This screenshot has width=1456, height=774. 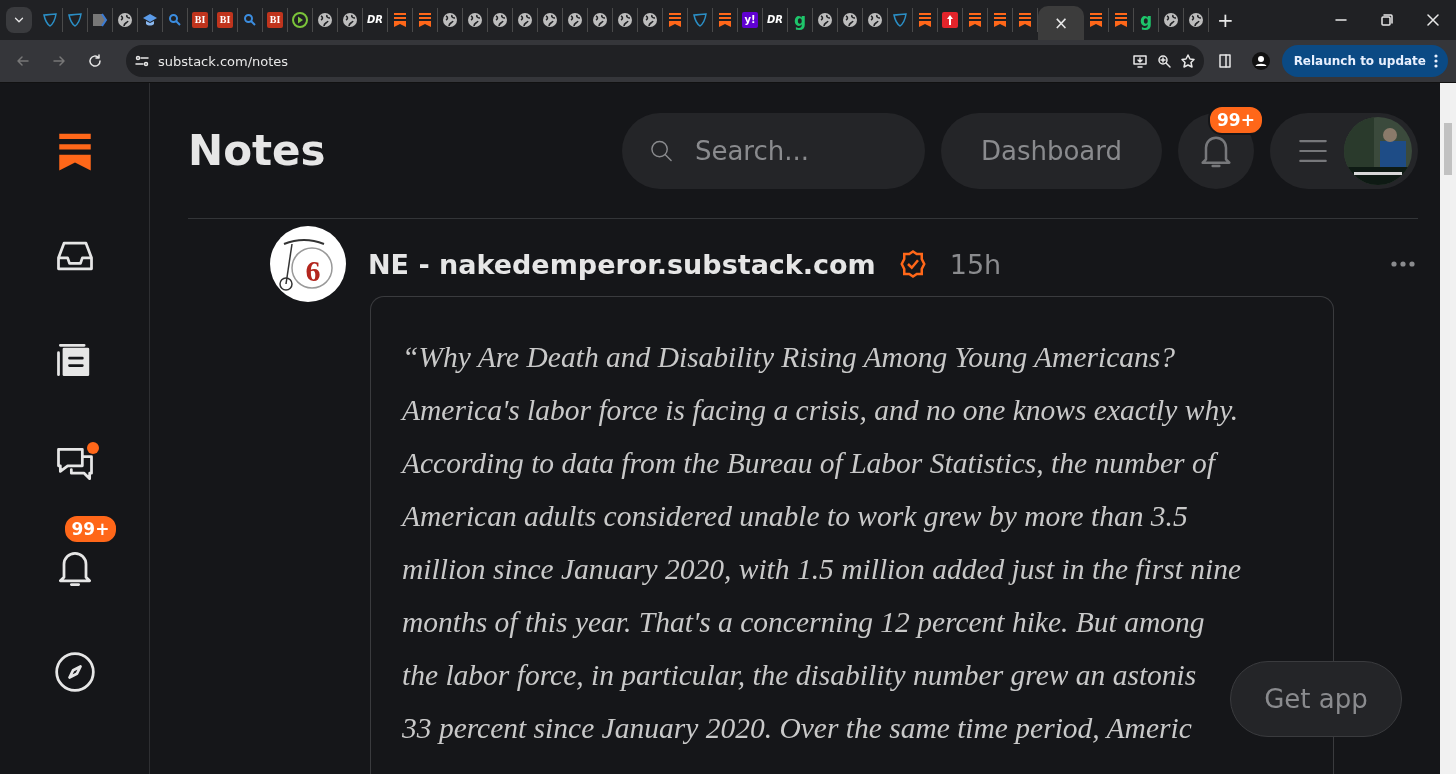 I want to click on side-panel-icon, so click(x=1224, y=61).